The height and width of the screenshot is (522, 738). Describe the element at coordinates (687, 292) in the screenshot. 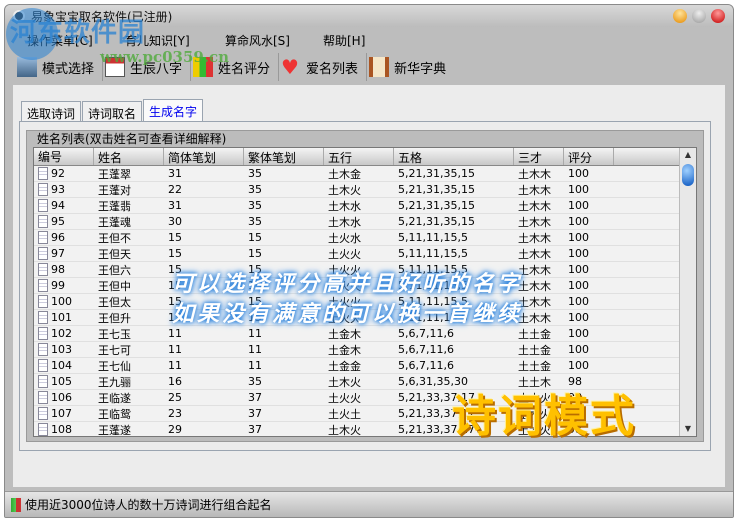

I see `vertical-scrollbar: ▲ ▼` at that location.